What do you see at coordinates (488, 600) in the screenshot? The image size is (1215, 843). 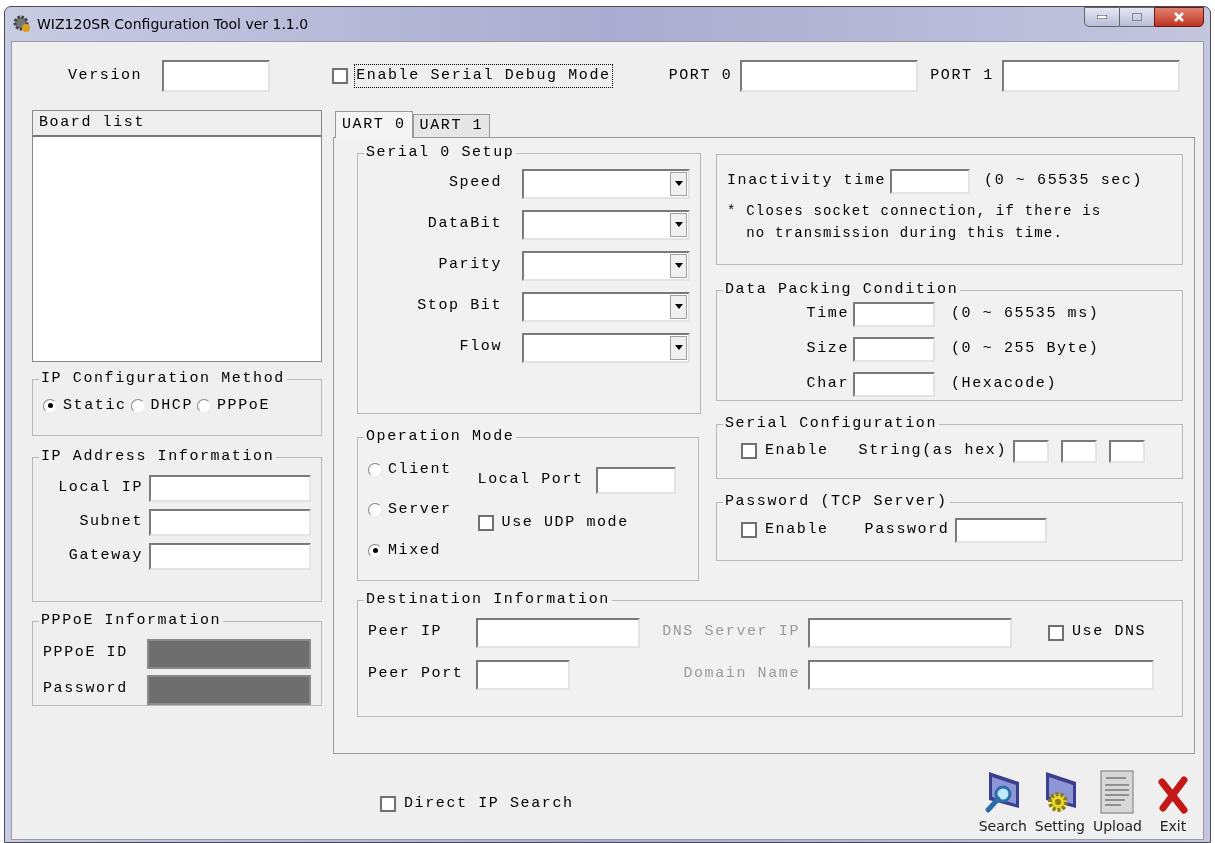 I see `group-title: Destination Information` at bounding box center [488, 600].